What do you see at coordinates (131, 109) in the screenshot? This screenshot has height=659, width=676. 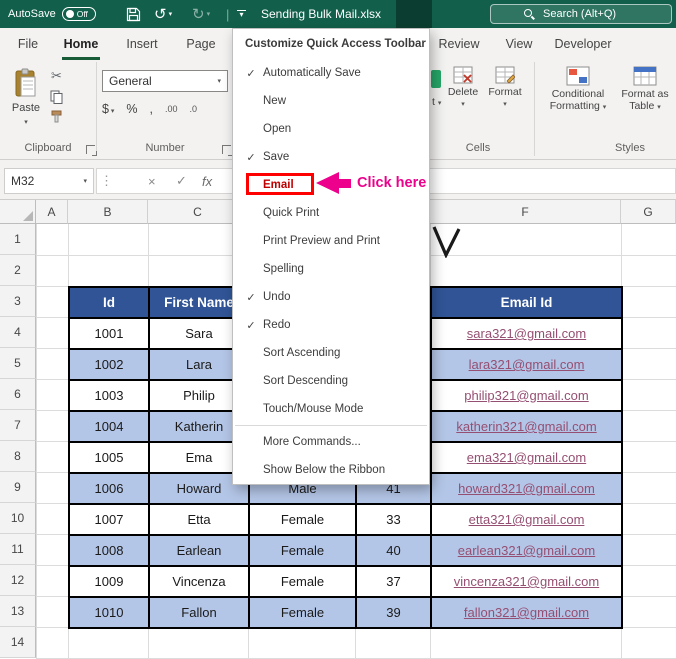 I see `number-button-2: %` at bounding box center [131, 109].